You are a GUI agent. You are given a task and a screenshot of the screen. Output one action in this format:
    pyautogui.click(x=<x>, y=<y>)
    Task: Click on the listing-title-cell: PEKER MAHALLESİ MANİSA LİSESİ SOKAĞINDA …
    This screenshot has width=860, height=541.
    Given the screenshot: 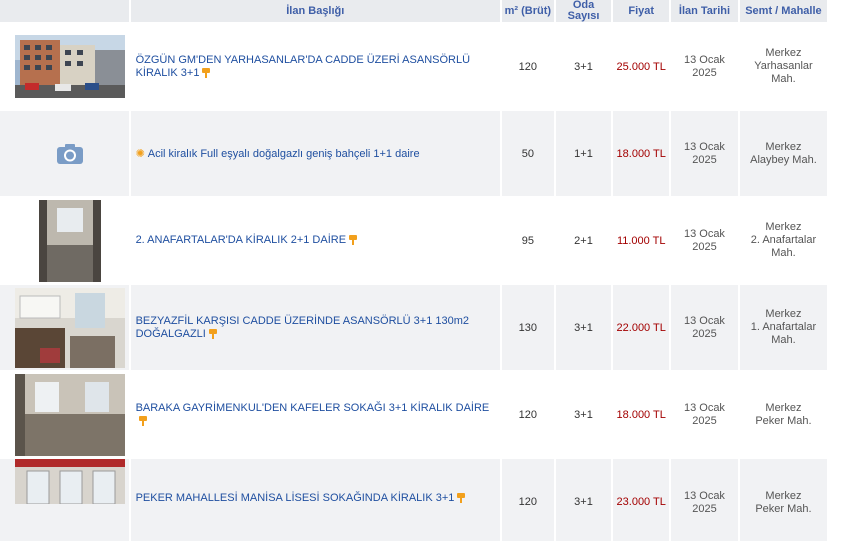 What is the action you would take?
    pyautogui.click(x=316, y=499)
    